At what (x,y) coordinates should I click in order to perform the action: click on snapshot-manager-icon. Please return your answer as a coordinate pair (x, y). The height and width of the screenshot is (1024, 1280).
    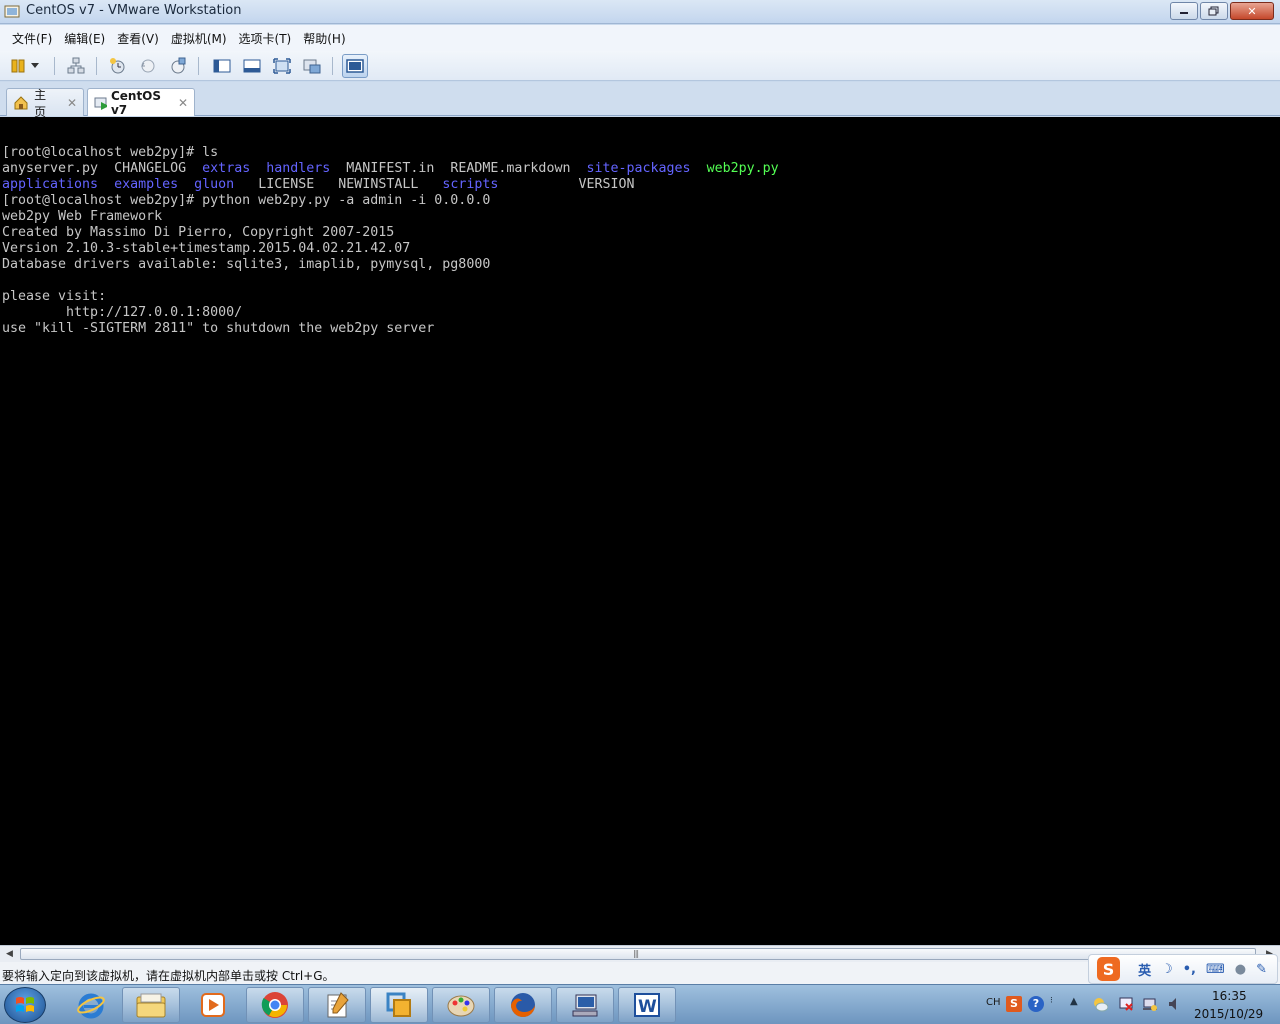
    Looking at the image, I should click on (178, 65).